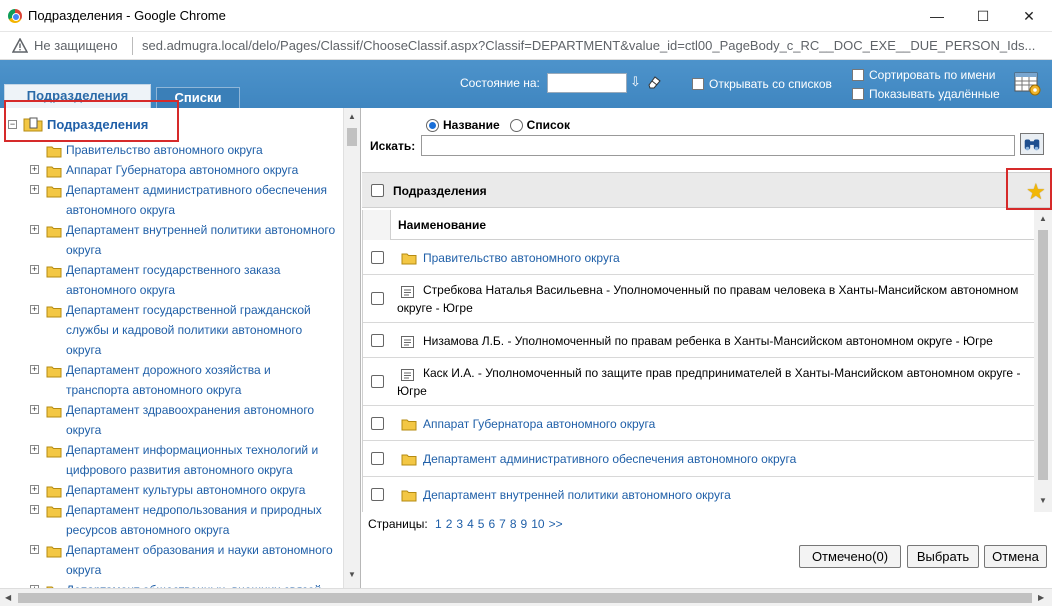 The width and height of the screenshot is (1052, 606). Describe the element at coordinates (524, 524) in the screenshot. I see `page-link: 9` at that location.